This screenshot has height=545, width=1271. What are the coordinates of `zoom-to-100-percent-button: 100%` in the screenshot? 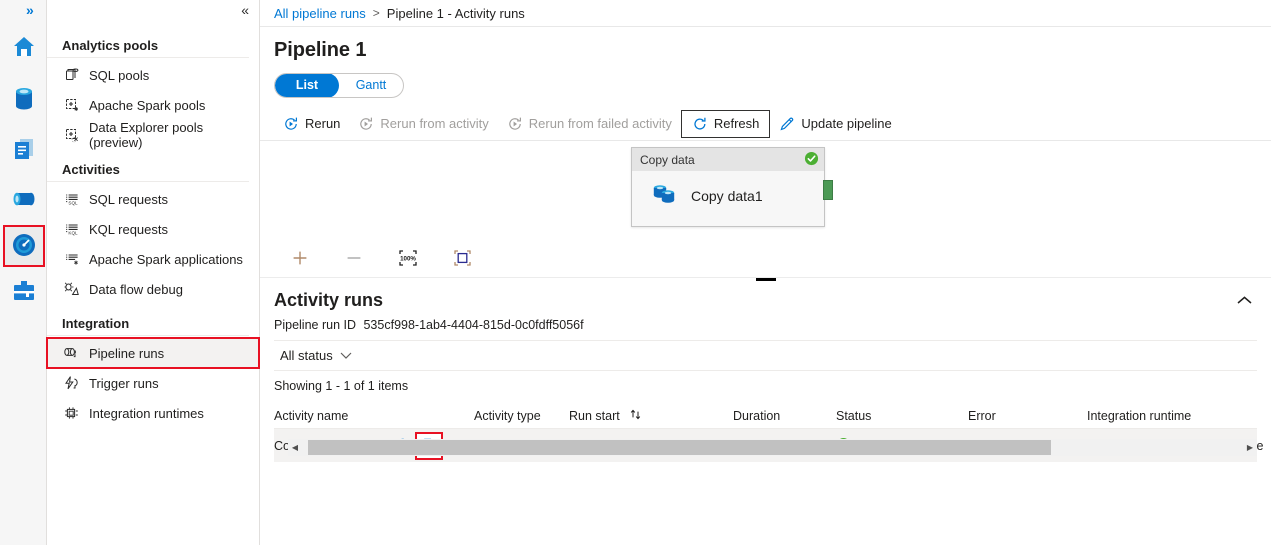 It's located at (408, 258).